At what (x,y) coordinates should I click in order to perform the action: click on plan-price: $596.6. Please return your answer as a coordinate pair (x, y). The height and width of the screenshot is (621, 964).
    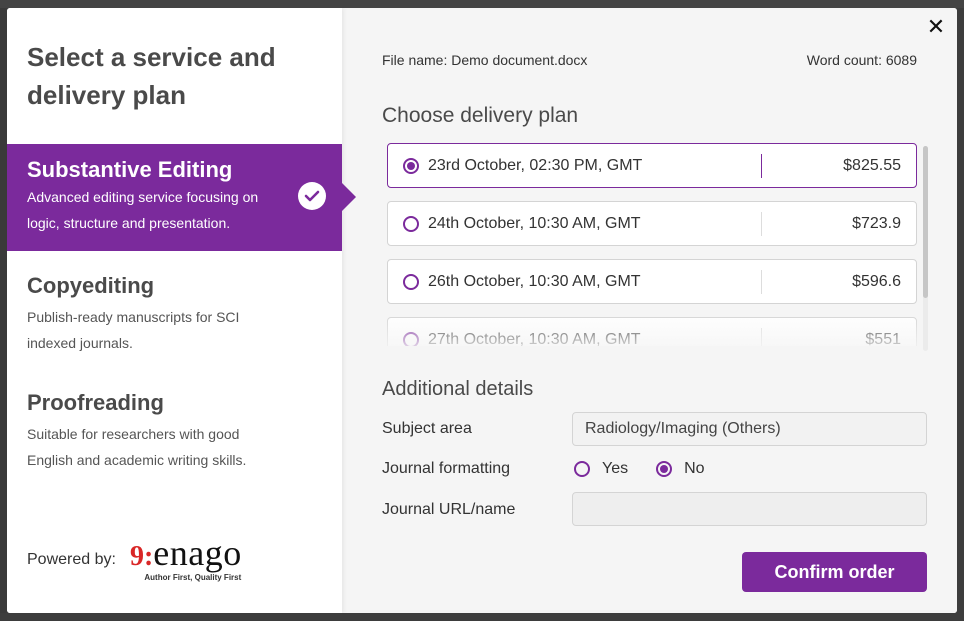
    Looking at the image, I should click on (876, 281).